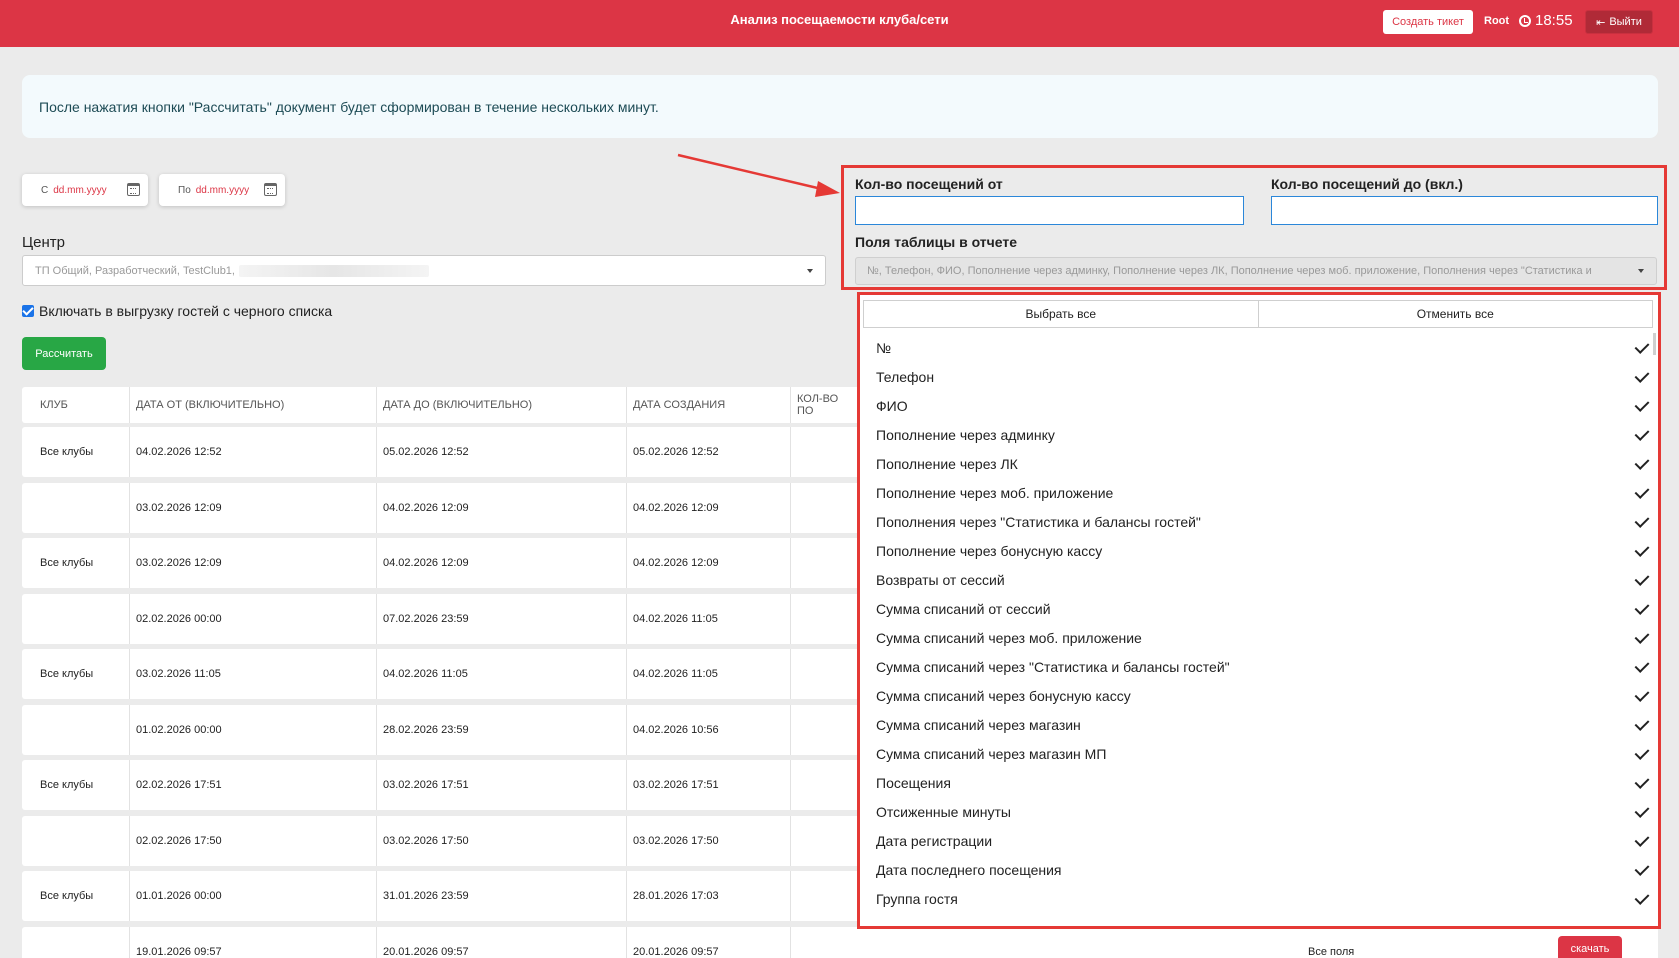 This screenshot has height=958, width=1679. Describe the element at coordinates (502, 618) in the screenshot. I see `table-cell: 07.02.2026 23:59` at that location.